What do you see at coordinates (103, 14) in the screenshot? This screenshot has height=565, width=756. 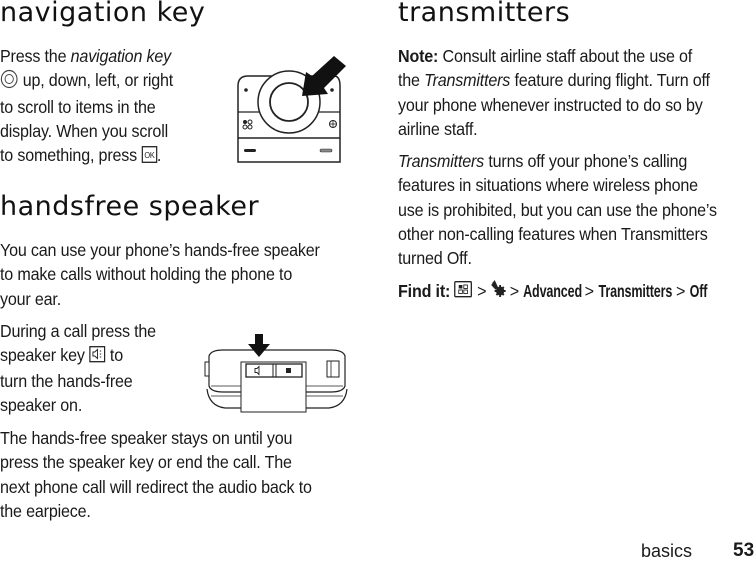 I see `heading-navigation-key: navigation key` at bounding box center [103, 14].